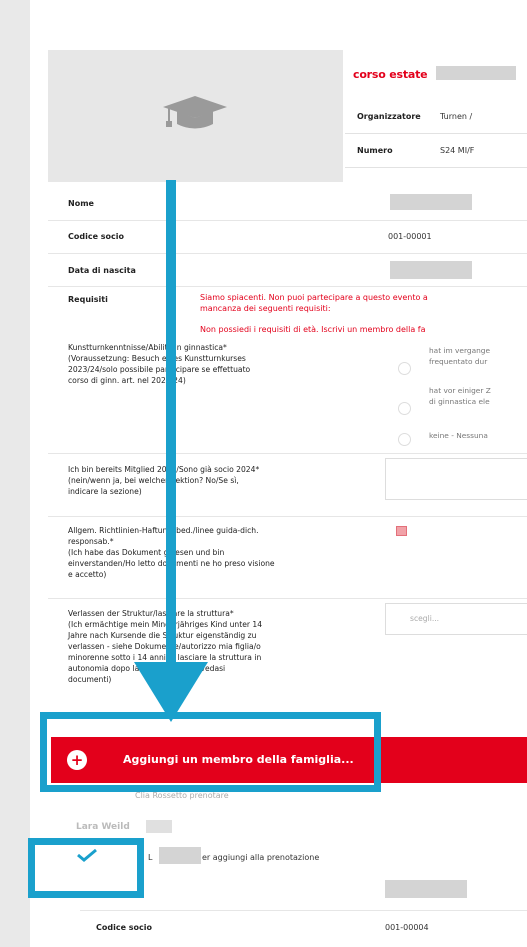 This screenshot has height=947, width=527. Describe the element at coordinates (431, 202) in the screenshot. I see `redacted-name` at that location.